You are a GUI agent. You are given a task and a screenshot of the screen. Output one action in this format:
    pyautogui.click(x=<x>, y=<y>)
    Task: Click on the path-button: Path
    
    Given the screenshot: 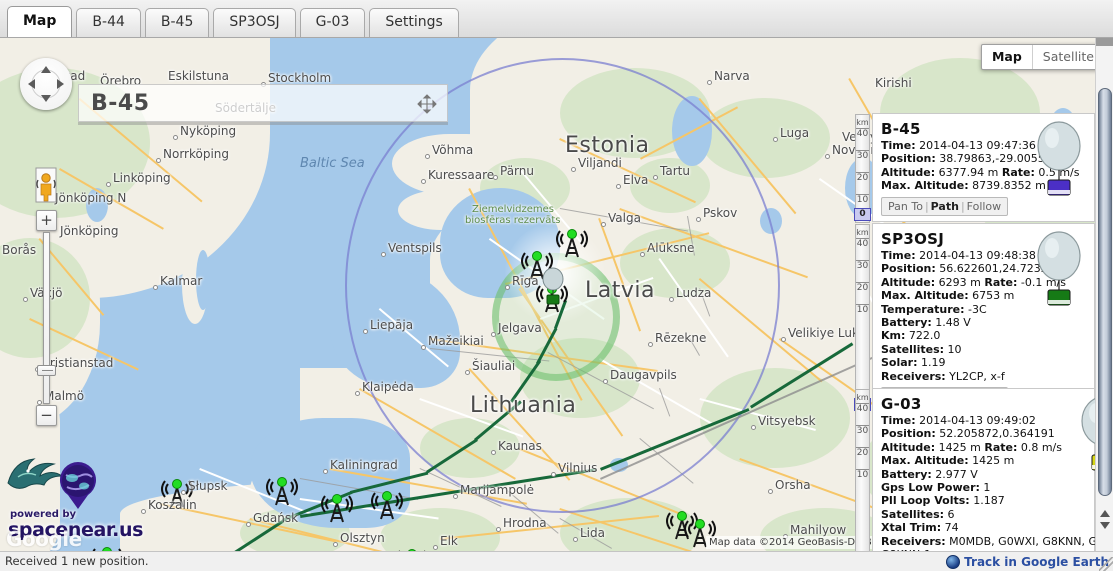 What is the action you would take?
    pyautogui.click(x=945, y=206)
    